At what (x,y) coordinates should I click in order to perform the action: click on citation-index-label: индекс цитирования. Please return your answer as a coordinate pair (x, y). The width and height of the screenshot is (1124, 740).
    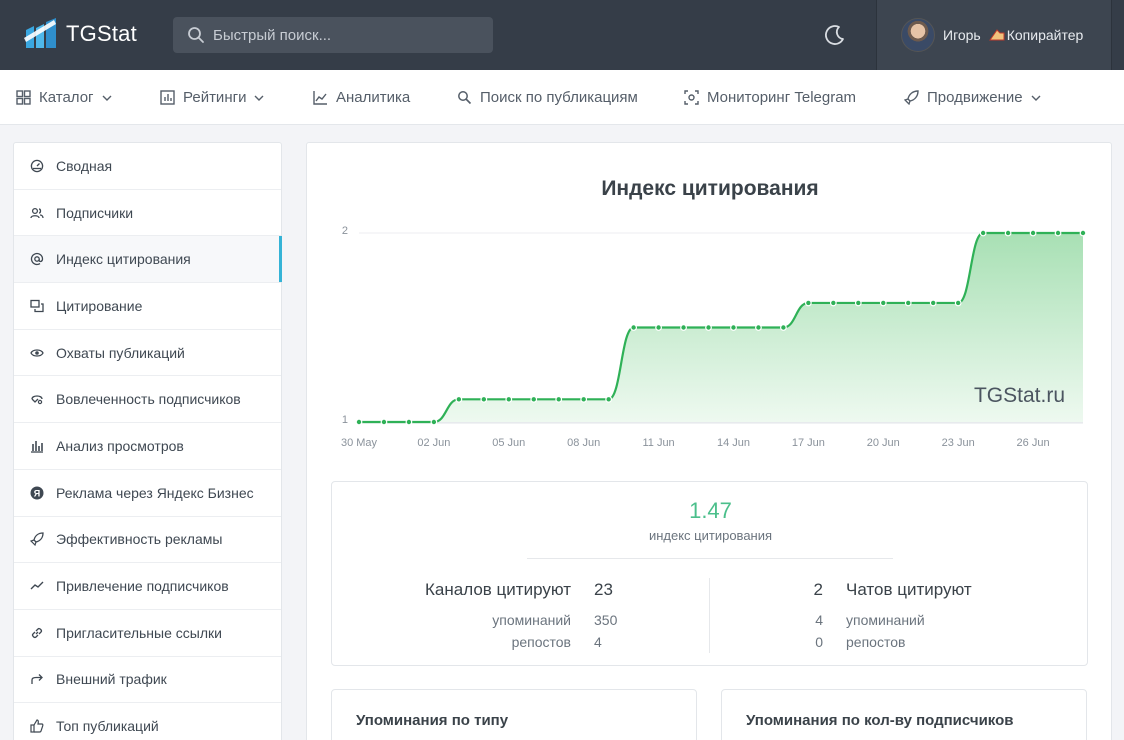
    Looking at the image, I should click on (710, 535).